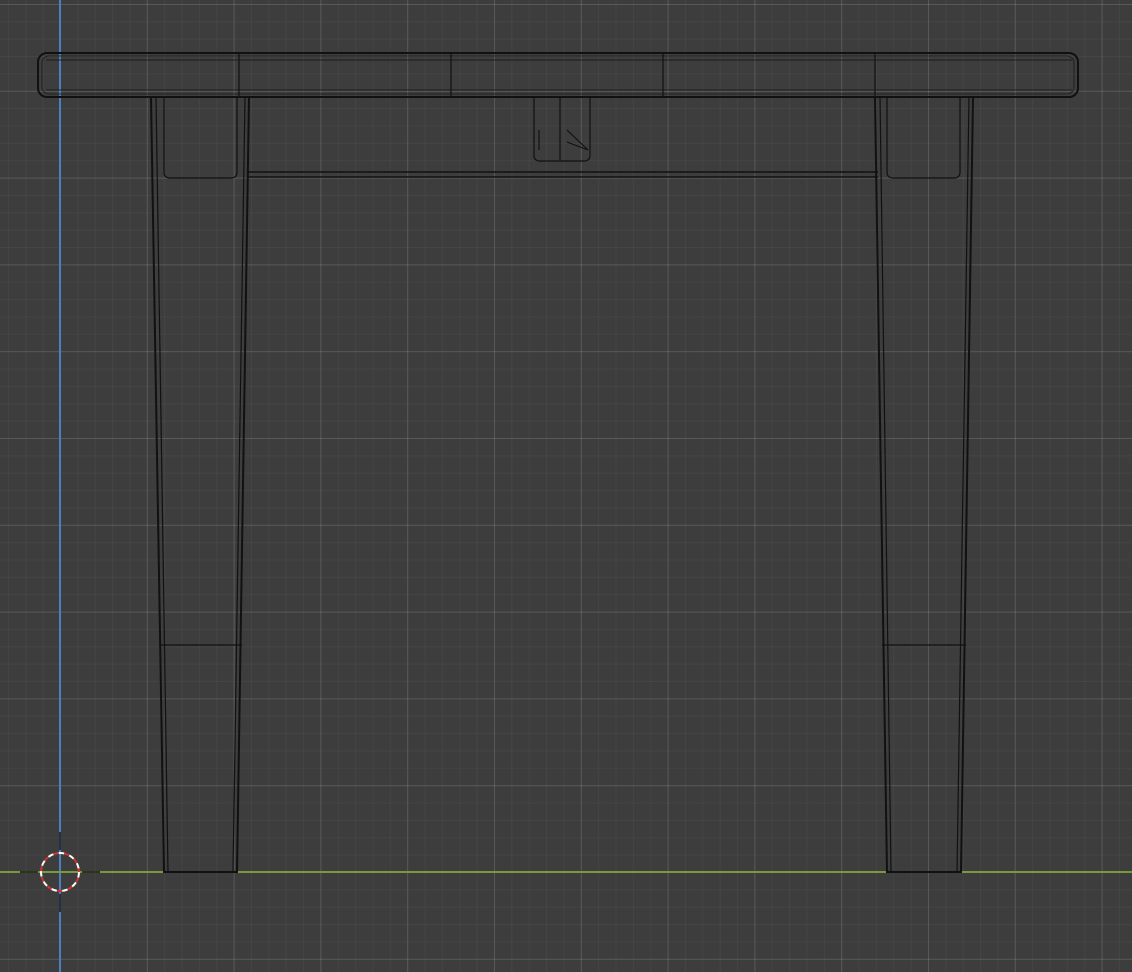  What do you see at coordinates (924, 484) in the screenshot?
I see `leg-right` at bounding box center [924, 484].